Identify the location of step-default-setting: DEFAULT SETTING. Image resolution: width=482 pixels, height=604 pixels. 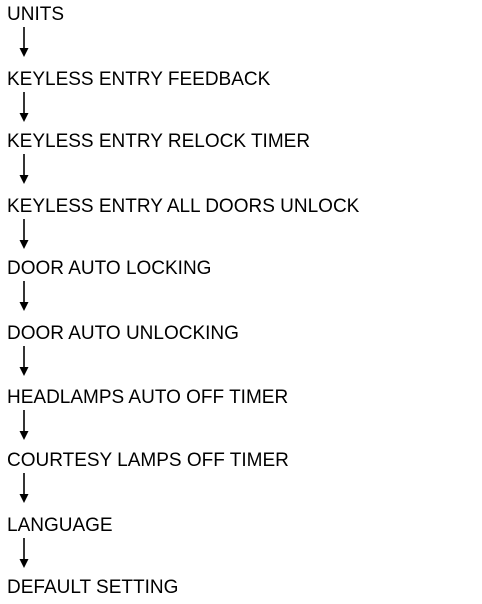
(93, 587).